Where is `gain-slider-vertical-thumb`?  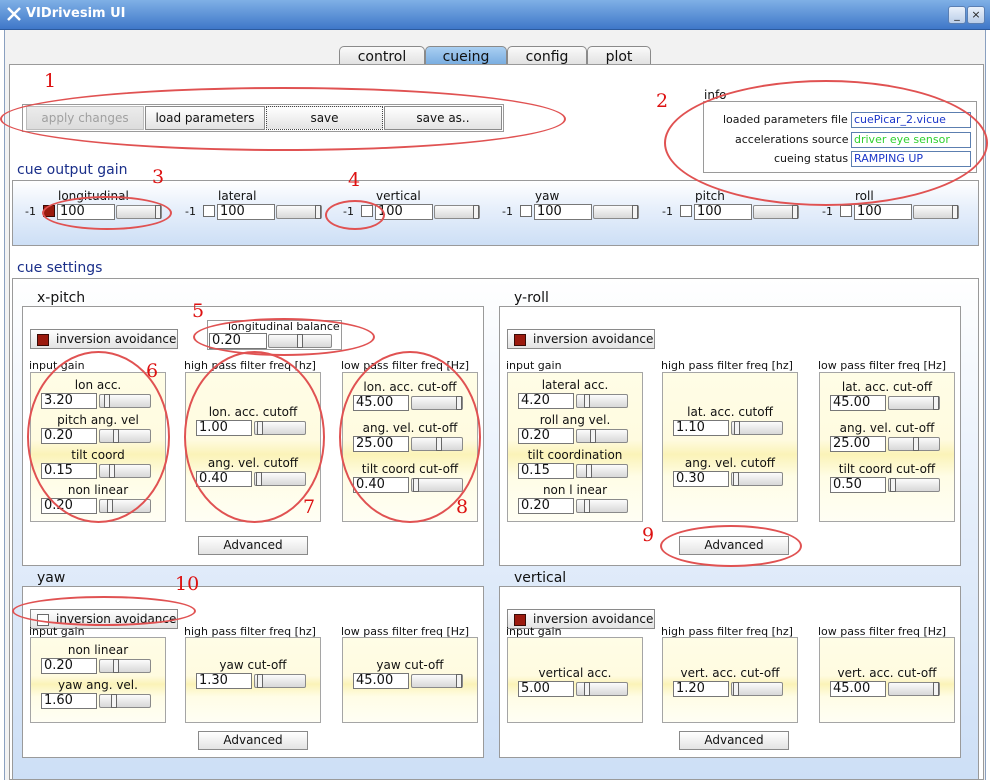 gain-slider-vertical-thumb is located at coordinates (476, 212).